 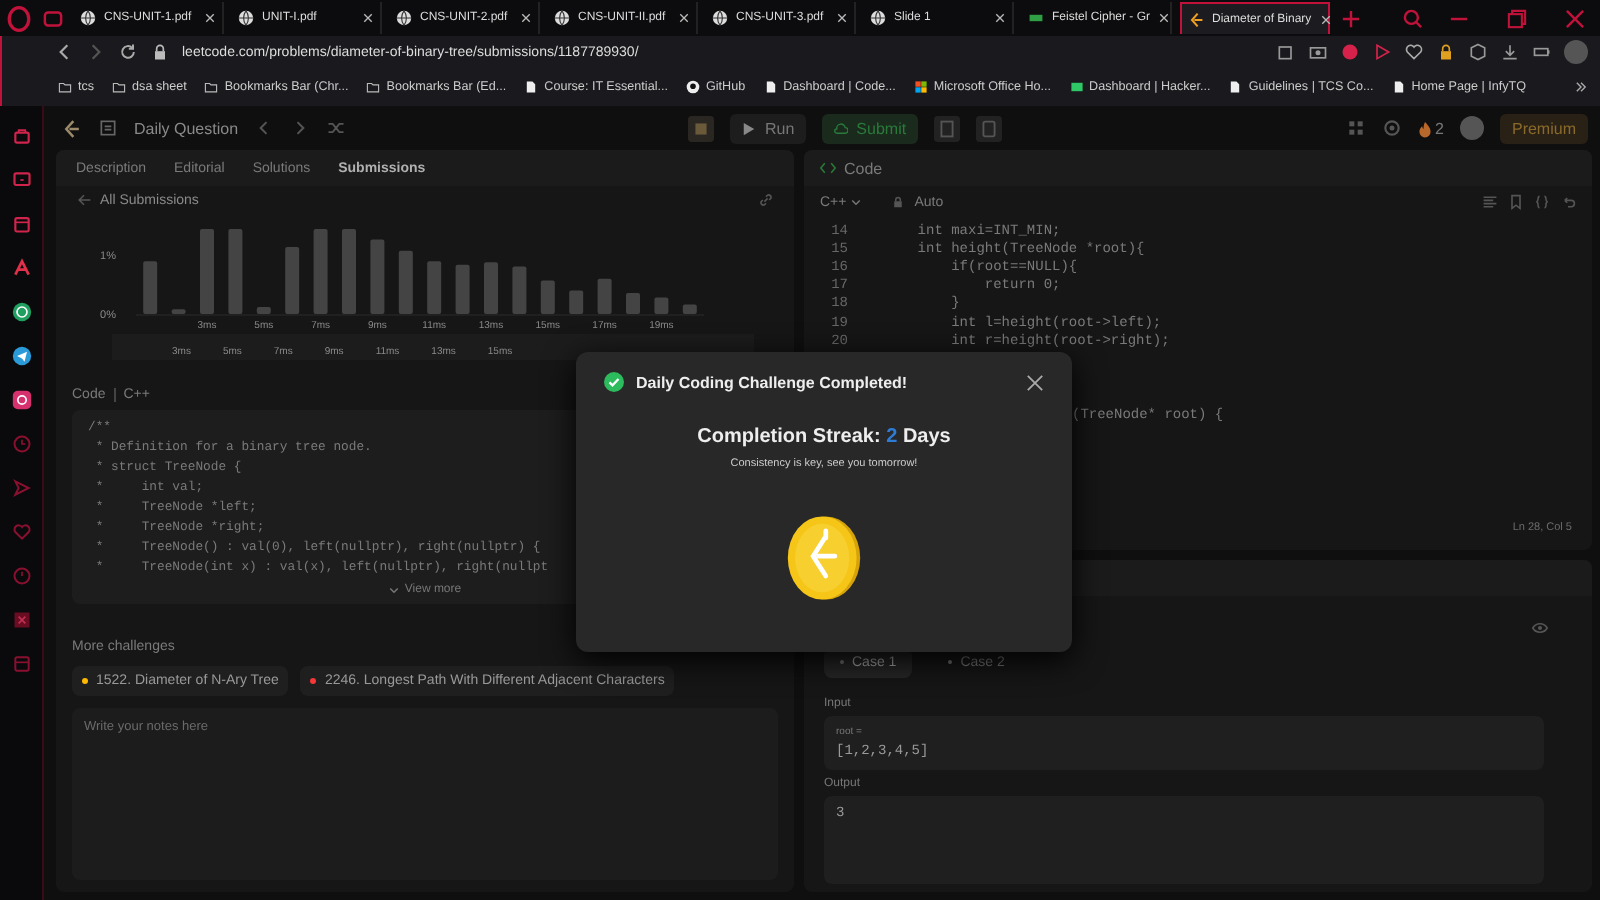 What do you see at coordinates (21, 224) in the screenshot?
I see `calendar-icon` at bounding box center [21, 224].